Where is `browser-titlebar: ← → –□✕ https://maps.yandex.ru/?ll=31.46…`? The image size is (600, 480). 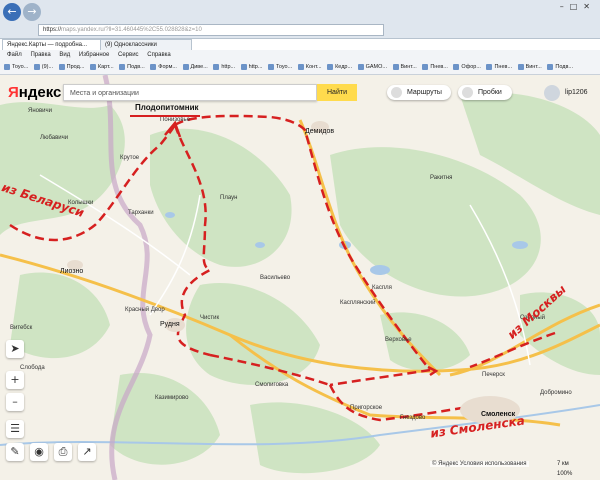 browser-titlebar: ← → –□✕ https://maps.yandex.ru/?ll=31.46… is located at coordinates (300, 19).